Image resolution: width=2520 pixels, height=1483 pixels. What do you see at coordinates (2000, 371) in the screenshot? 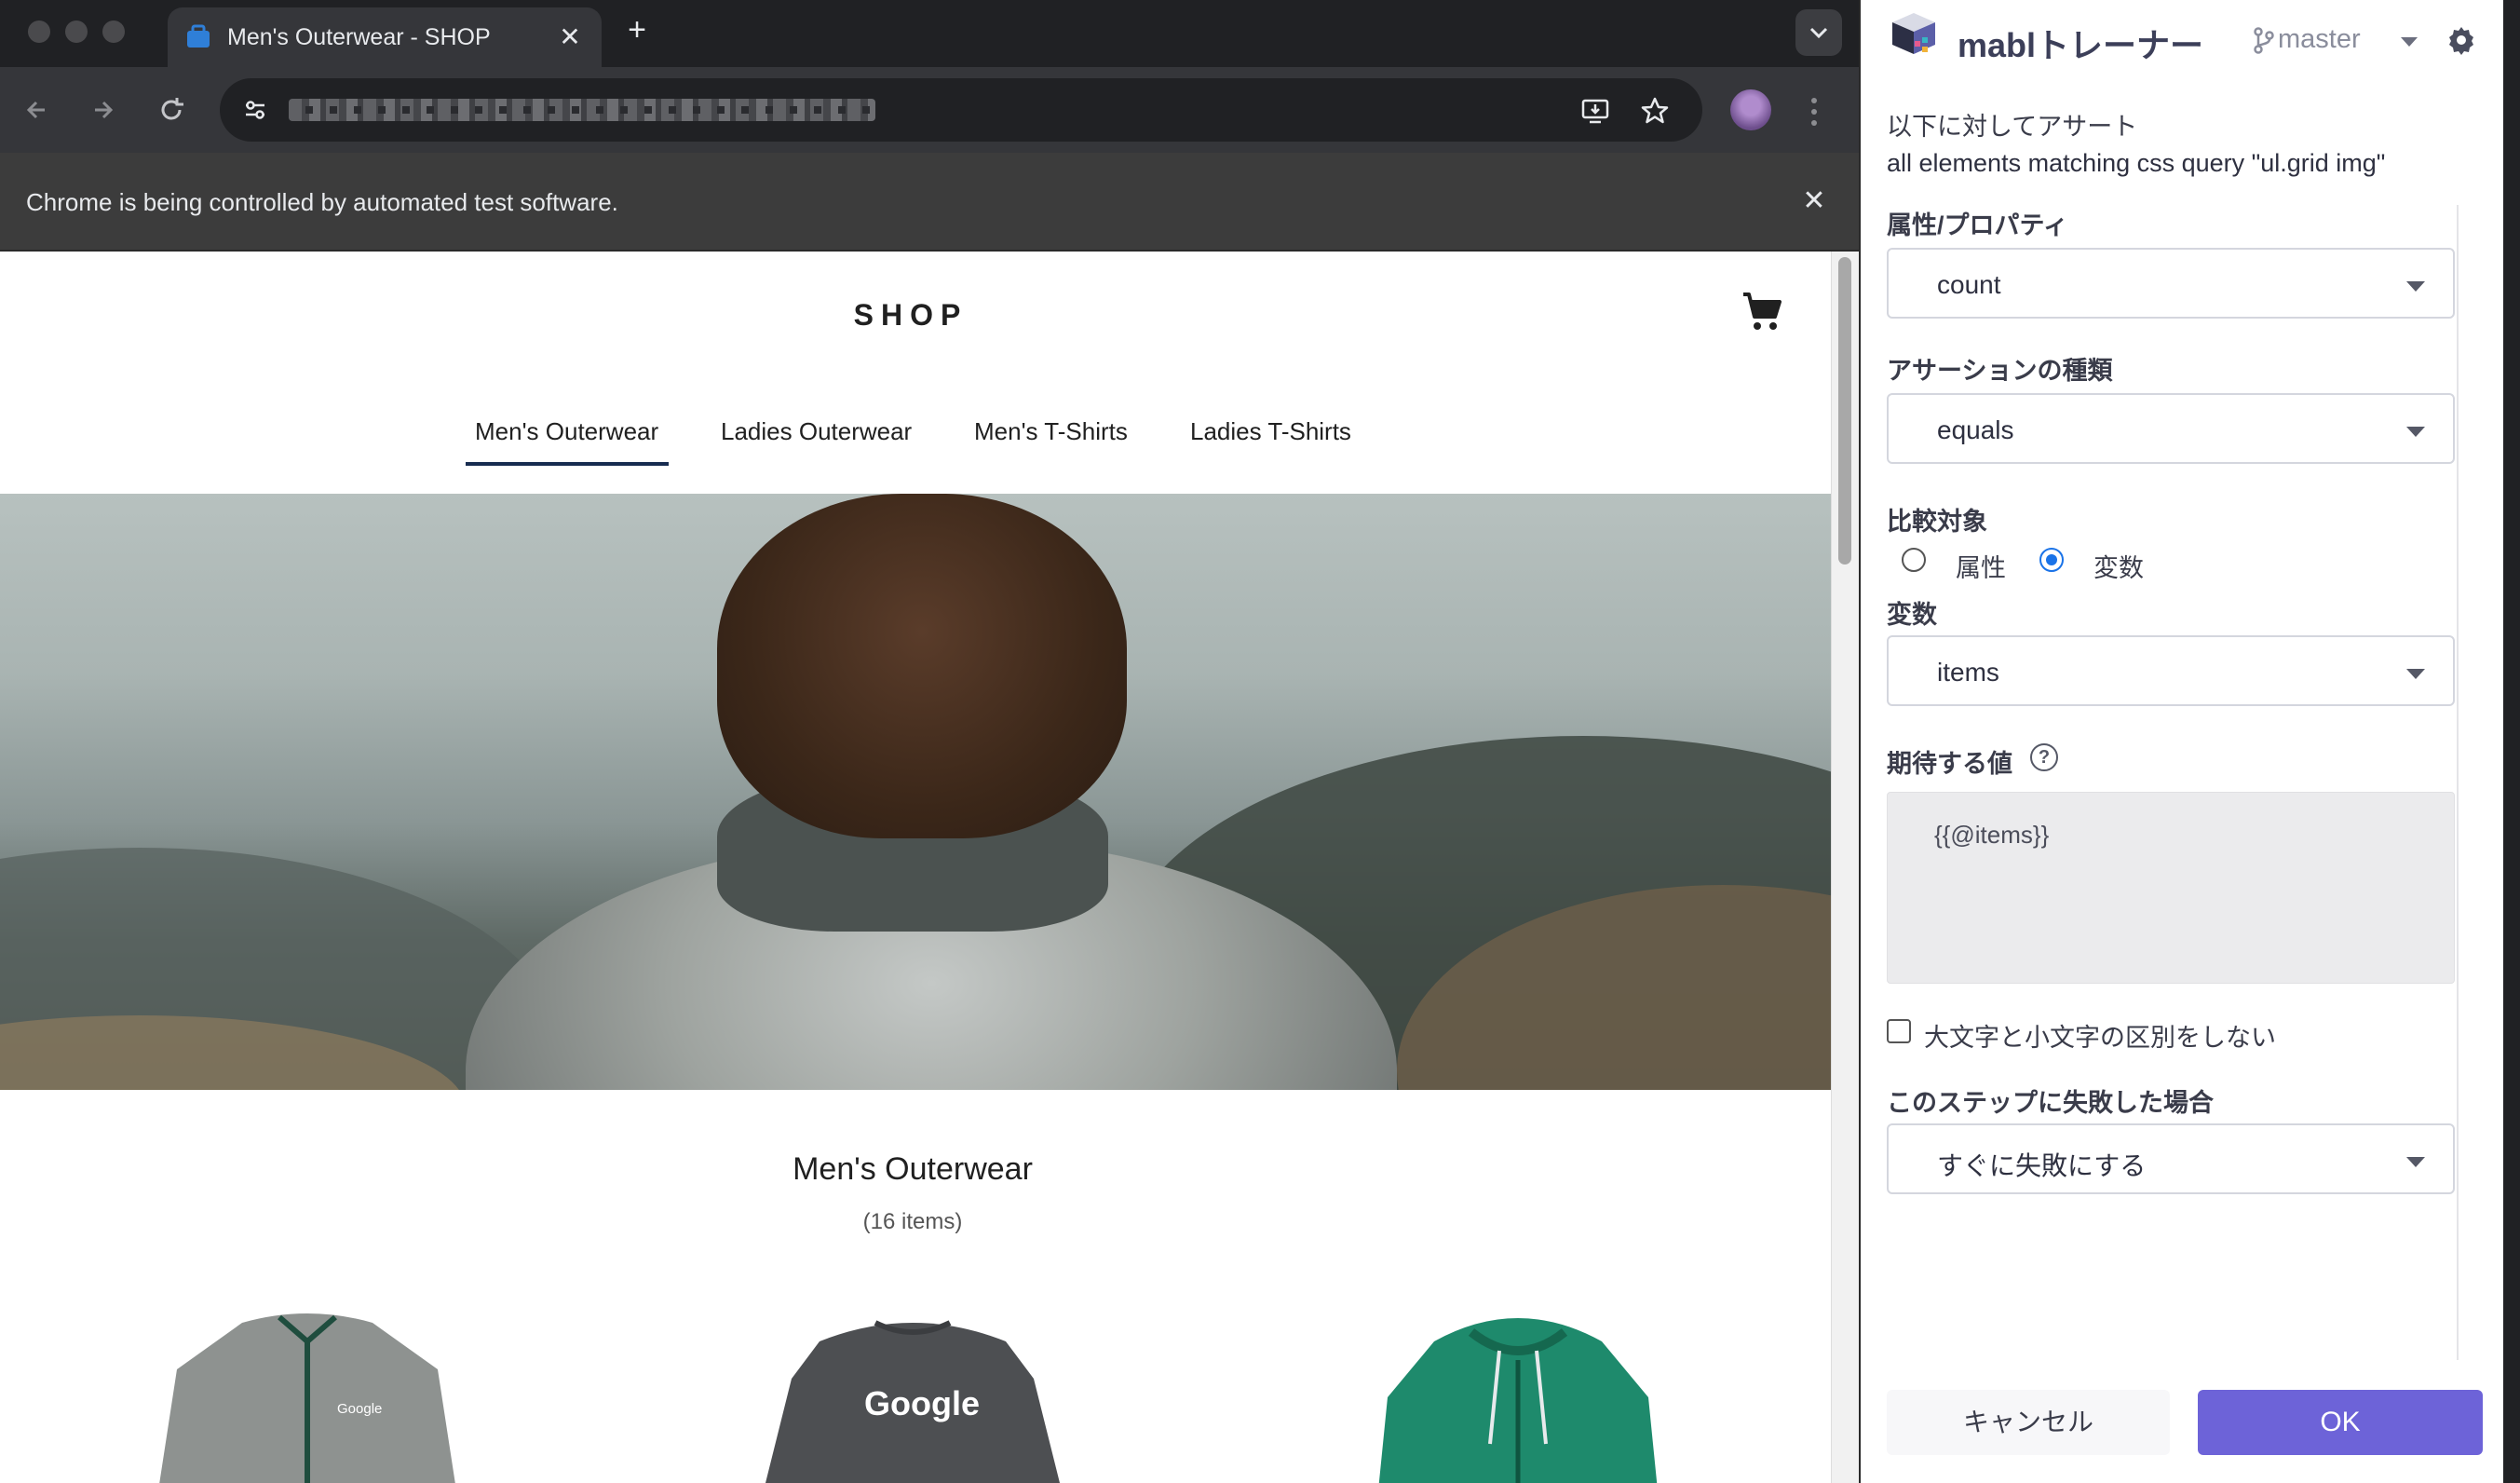
I see `assertion-type-label: アサーションの種類` at bounding box center [2000, 371].